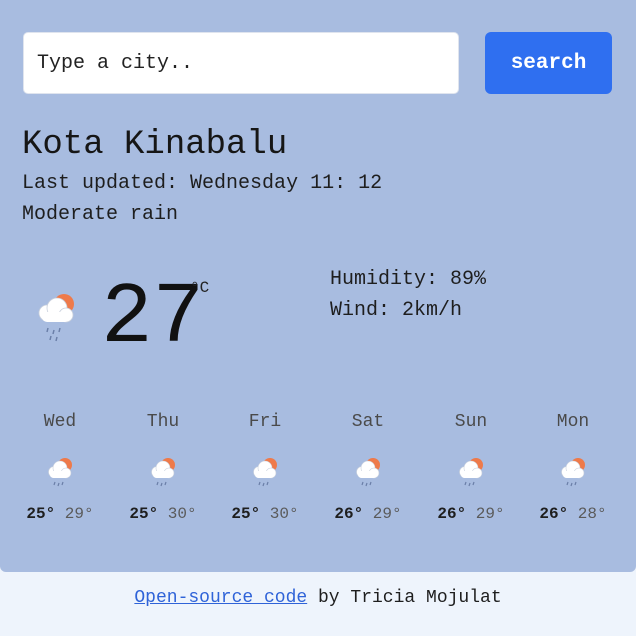  I want to click on forecast-day: Fri 25° 30°, so click(265, 466).